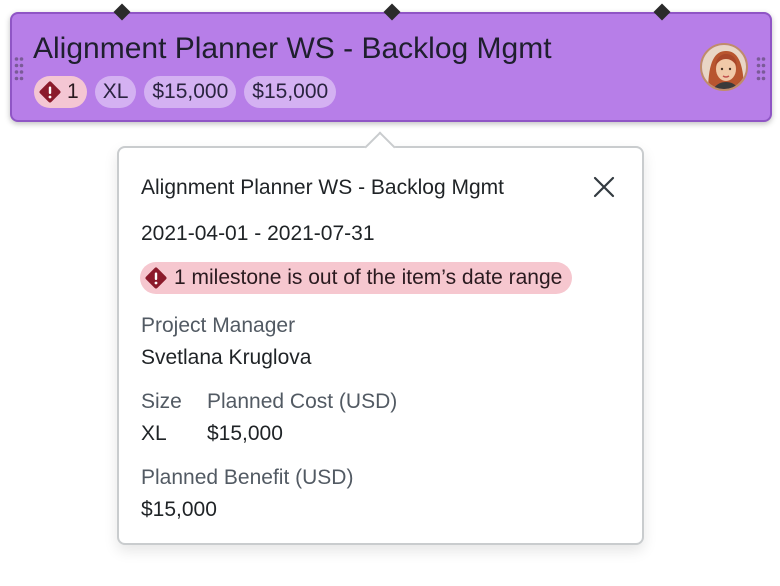 The image size is (780, 586). What do you see at coordinates (292, 48) in the screenshot?
I see `card-title: Alignment Planner WS - Backlog Mgmt` at bounding box center [292, 48].